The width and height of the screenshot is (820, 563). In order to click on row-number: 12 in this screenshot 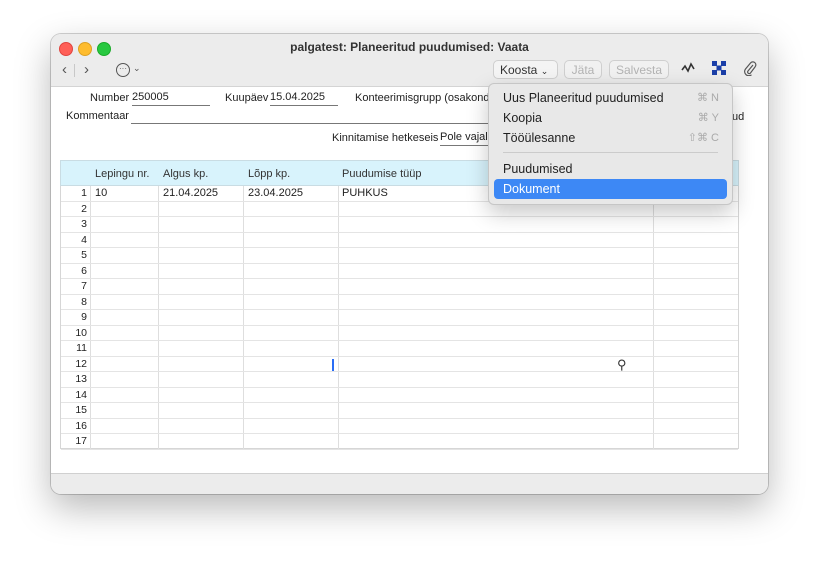, I will do `click(81, 363)`.